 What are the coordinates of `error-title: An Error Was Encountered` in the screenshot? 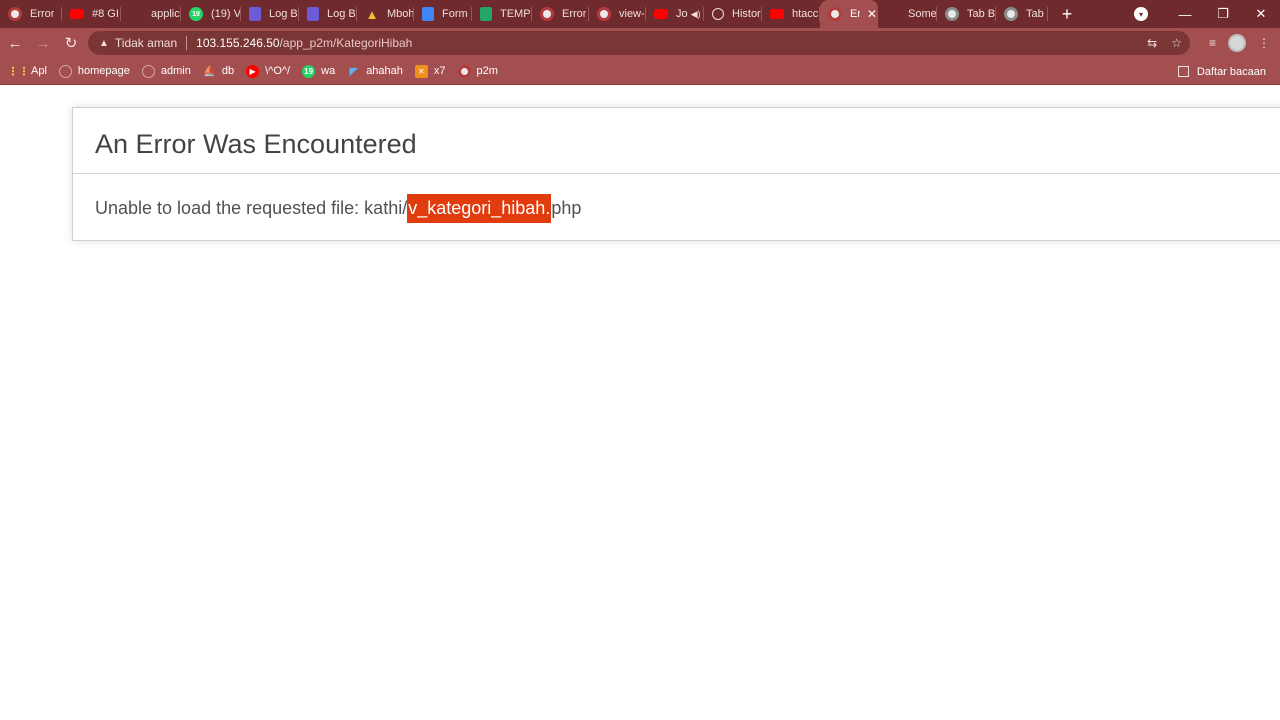 It's located at (256, 144).